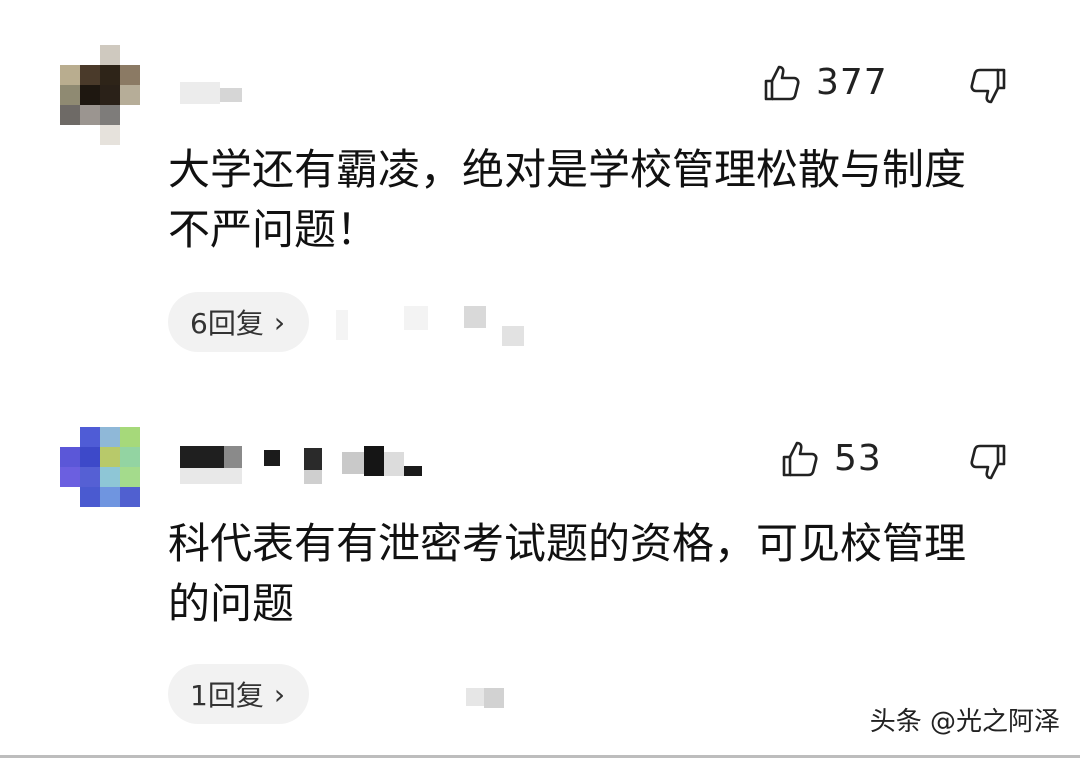  What do you see at coordinates (273, 229) in the screenshot?
I see `comment-text-1-line-2: 不严问题！` at bounding box center [273, 229].